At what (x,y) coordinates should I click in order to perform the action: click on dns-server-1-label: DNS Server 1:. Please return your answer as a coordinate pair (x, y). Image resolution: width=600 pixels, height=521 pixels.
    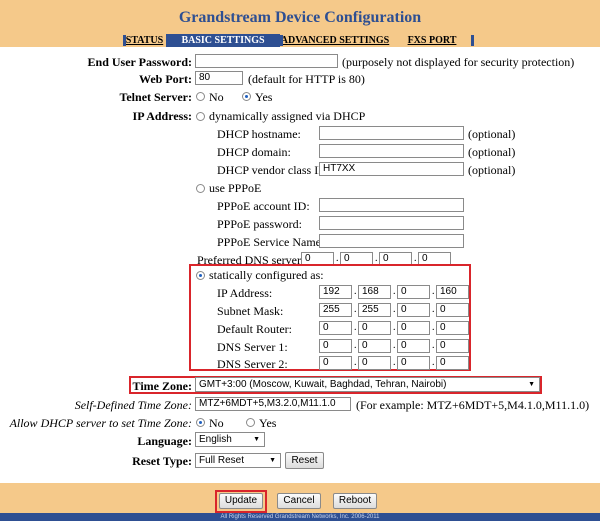
    Looking at the image, I should click on (252, 347).